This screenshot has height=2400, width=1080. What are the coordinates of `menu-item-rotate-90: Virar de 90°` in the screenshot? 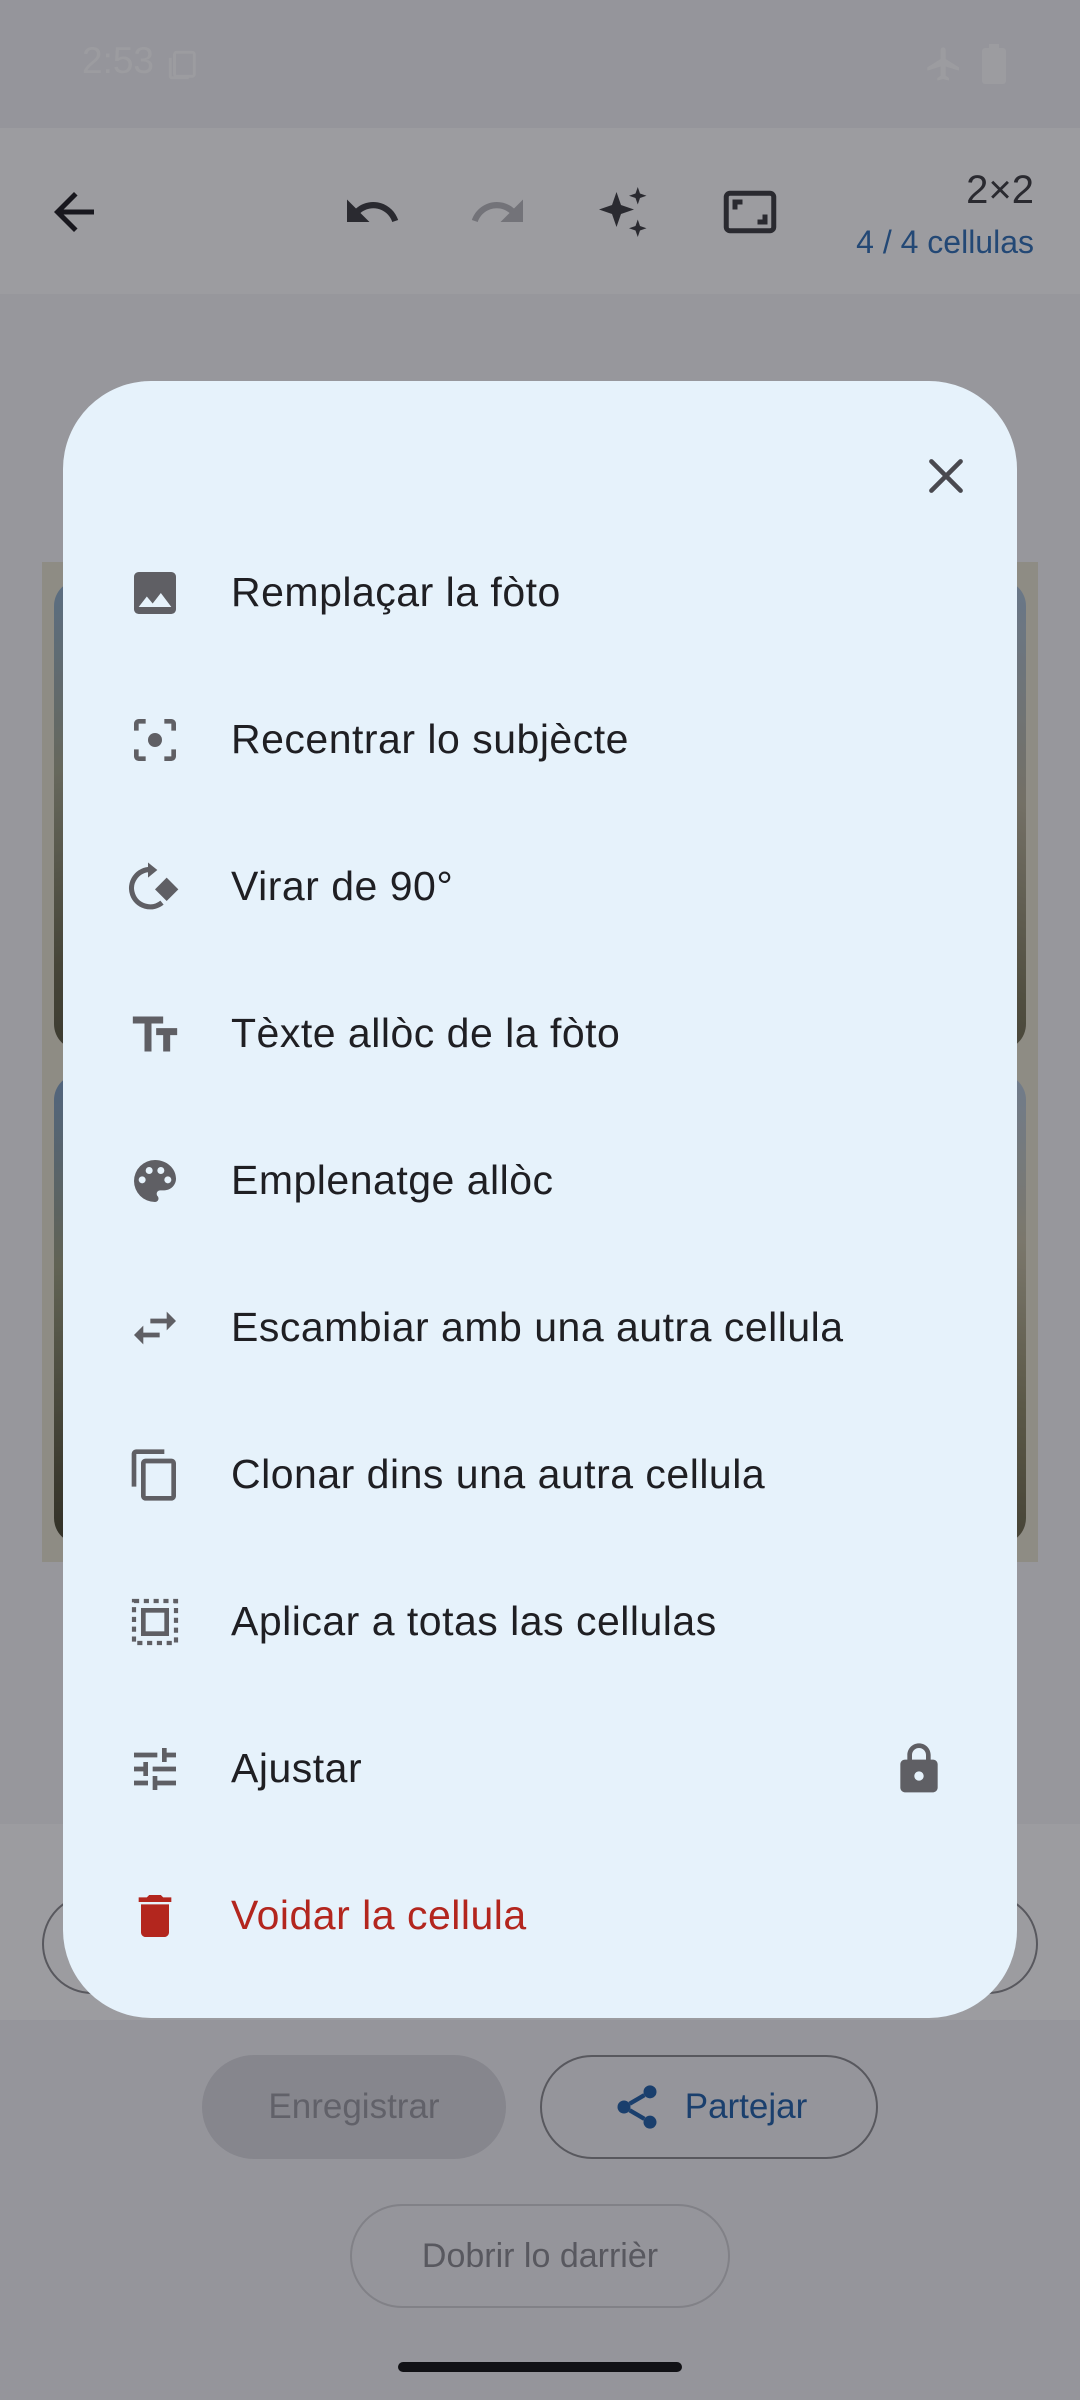 It's located at (540, 886).